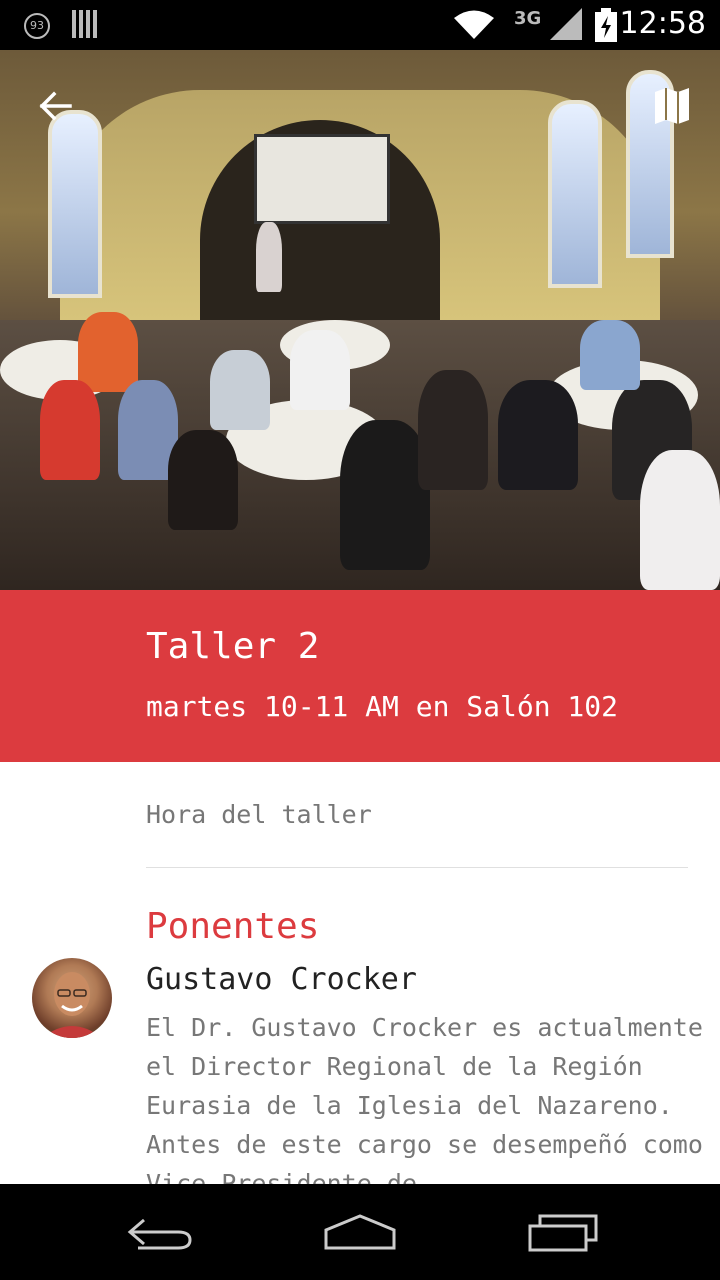  I want to click on nav-home-button, so click(360, 1232).